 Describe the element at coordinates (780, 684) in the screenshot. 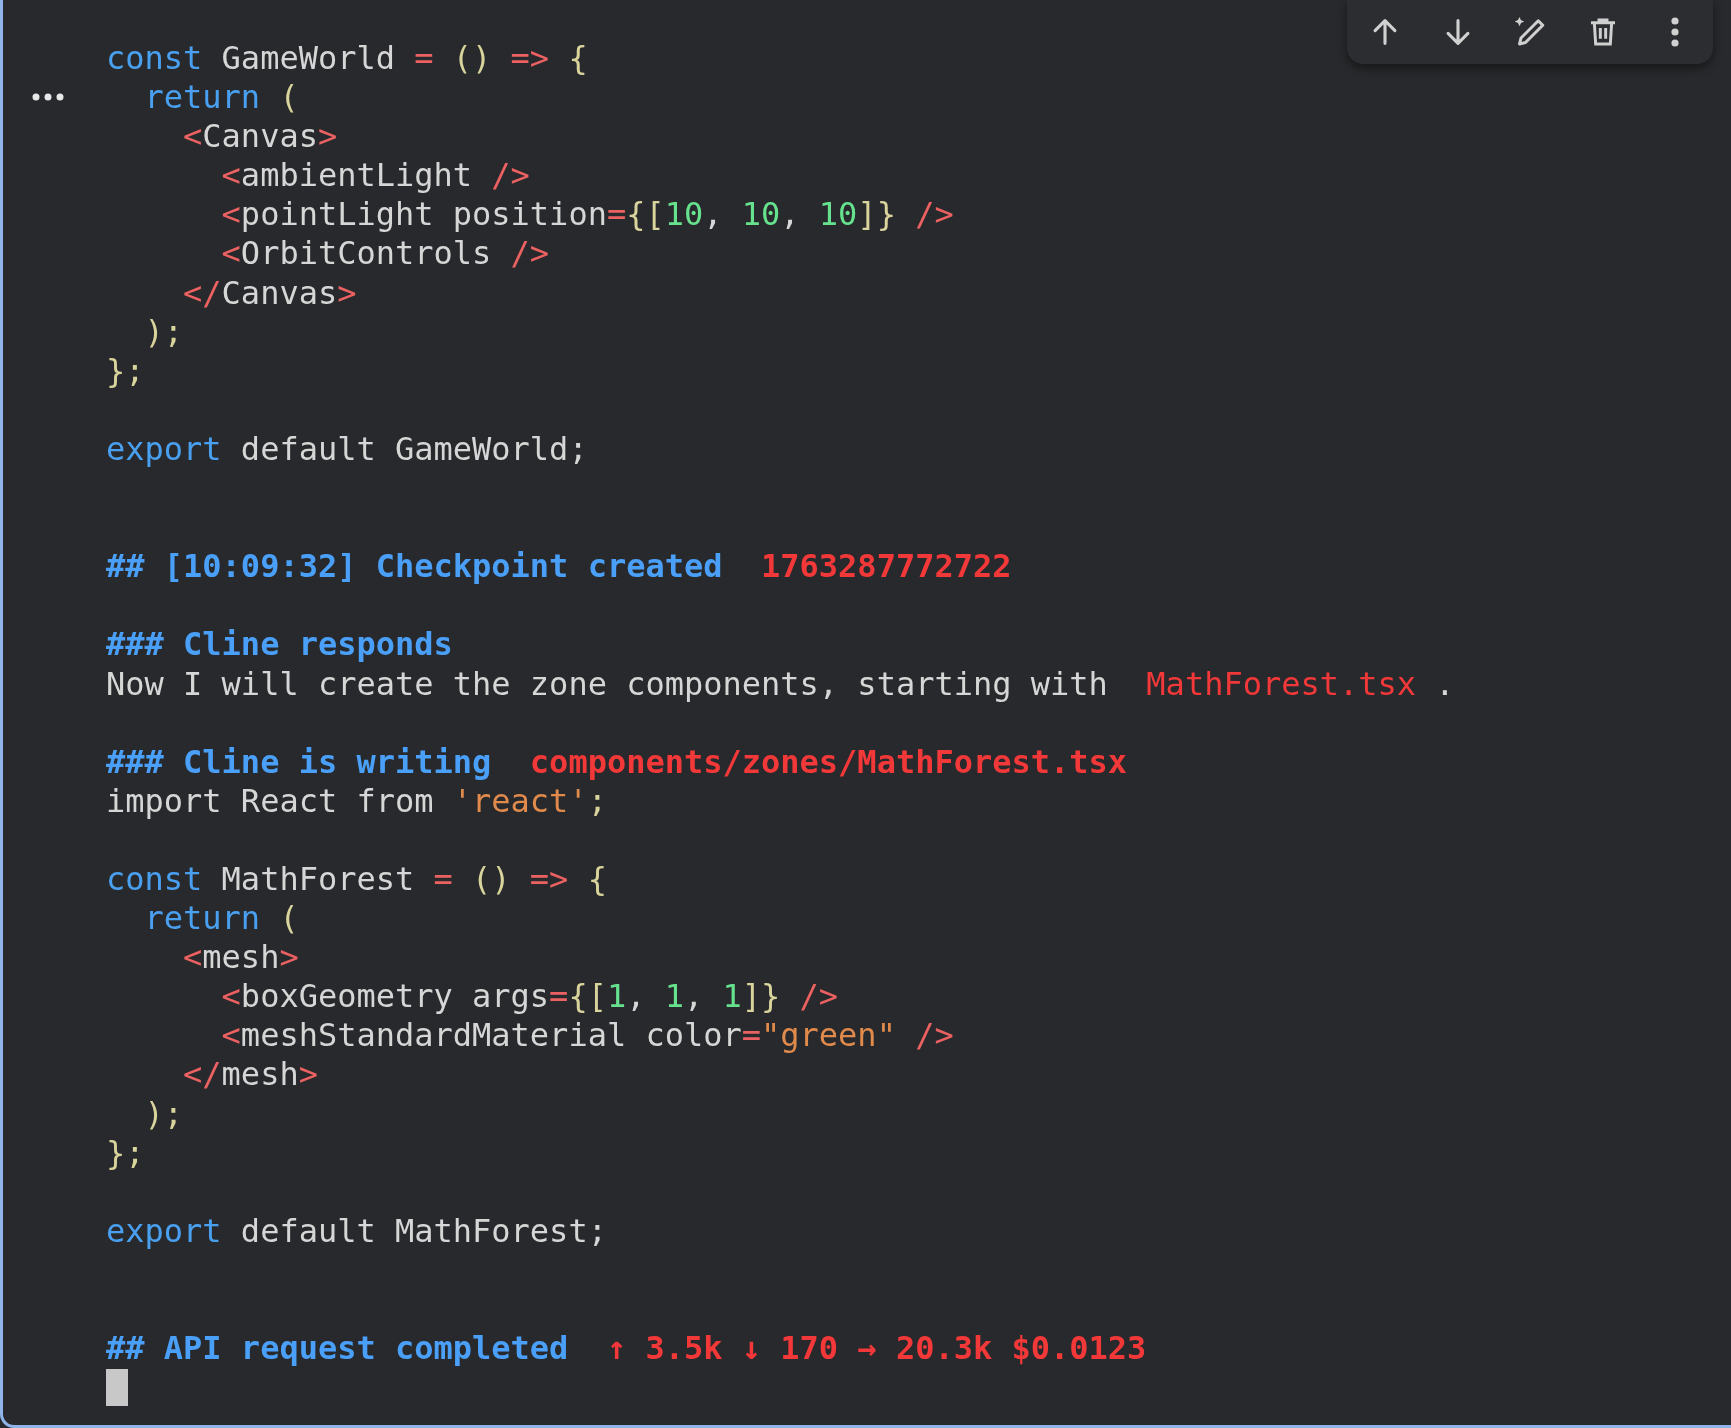

I see `text-line: Now I will create the zone components, starting with MathForest.tsx .` at that location.